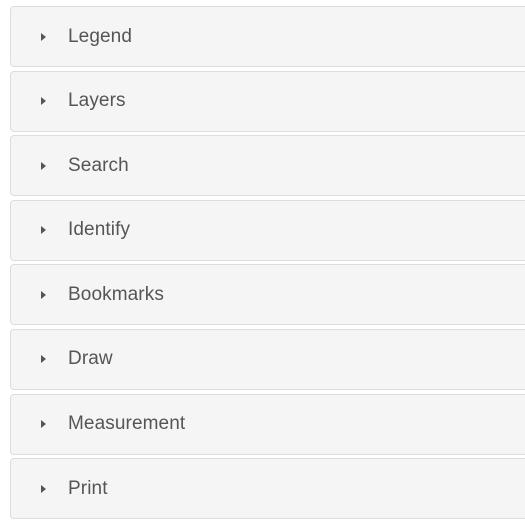  What do you see at coordinates (90, 359) in the screenshot?
I see `panel-draw-title: Draw` at bounding box center [90, 359].